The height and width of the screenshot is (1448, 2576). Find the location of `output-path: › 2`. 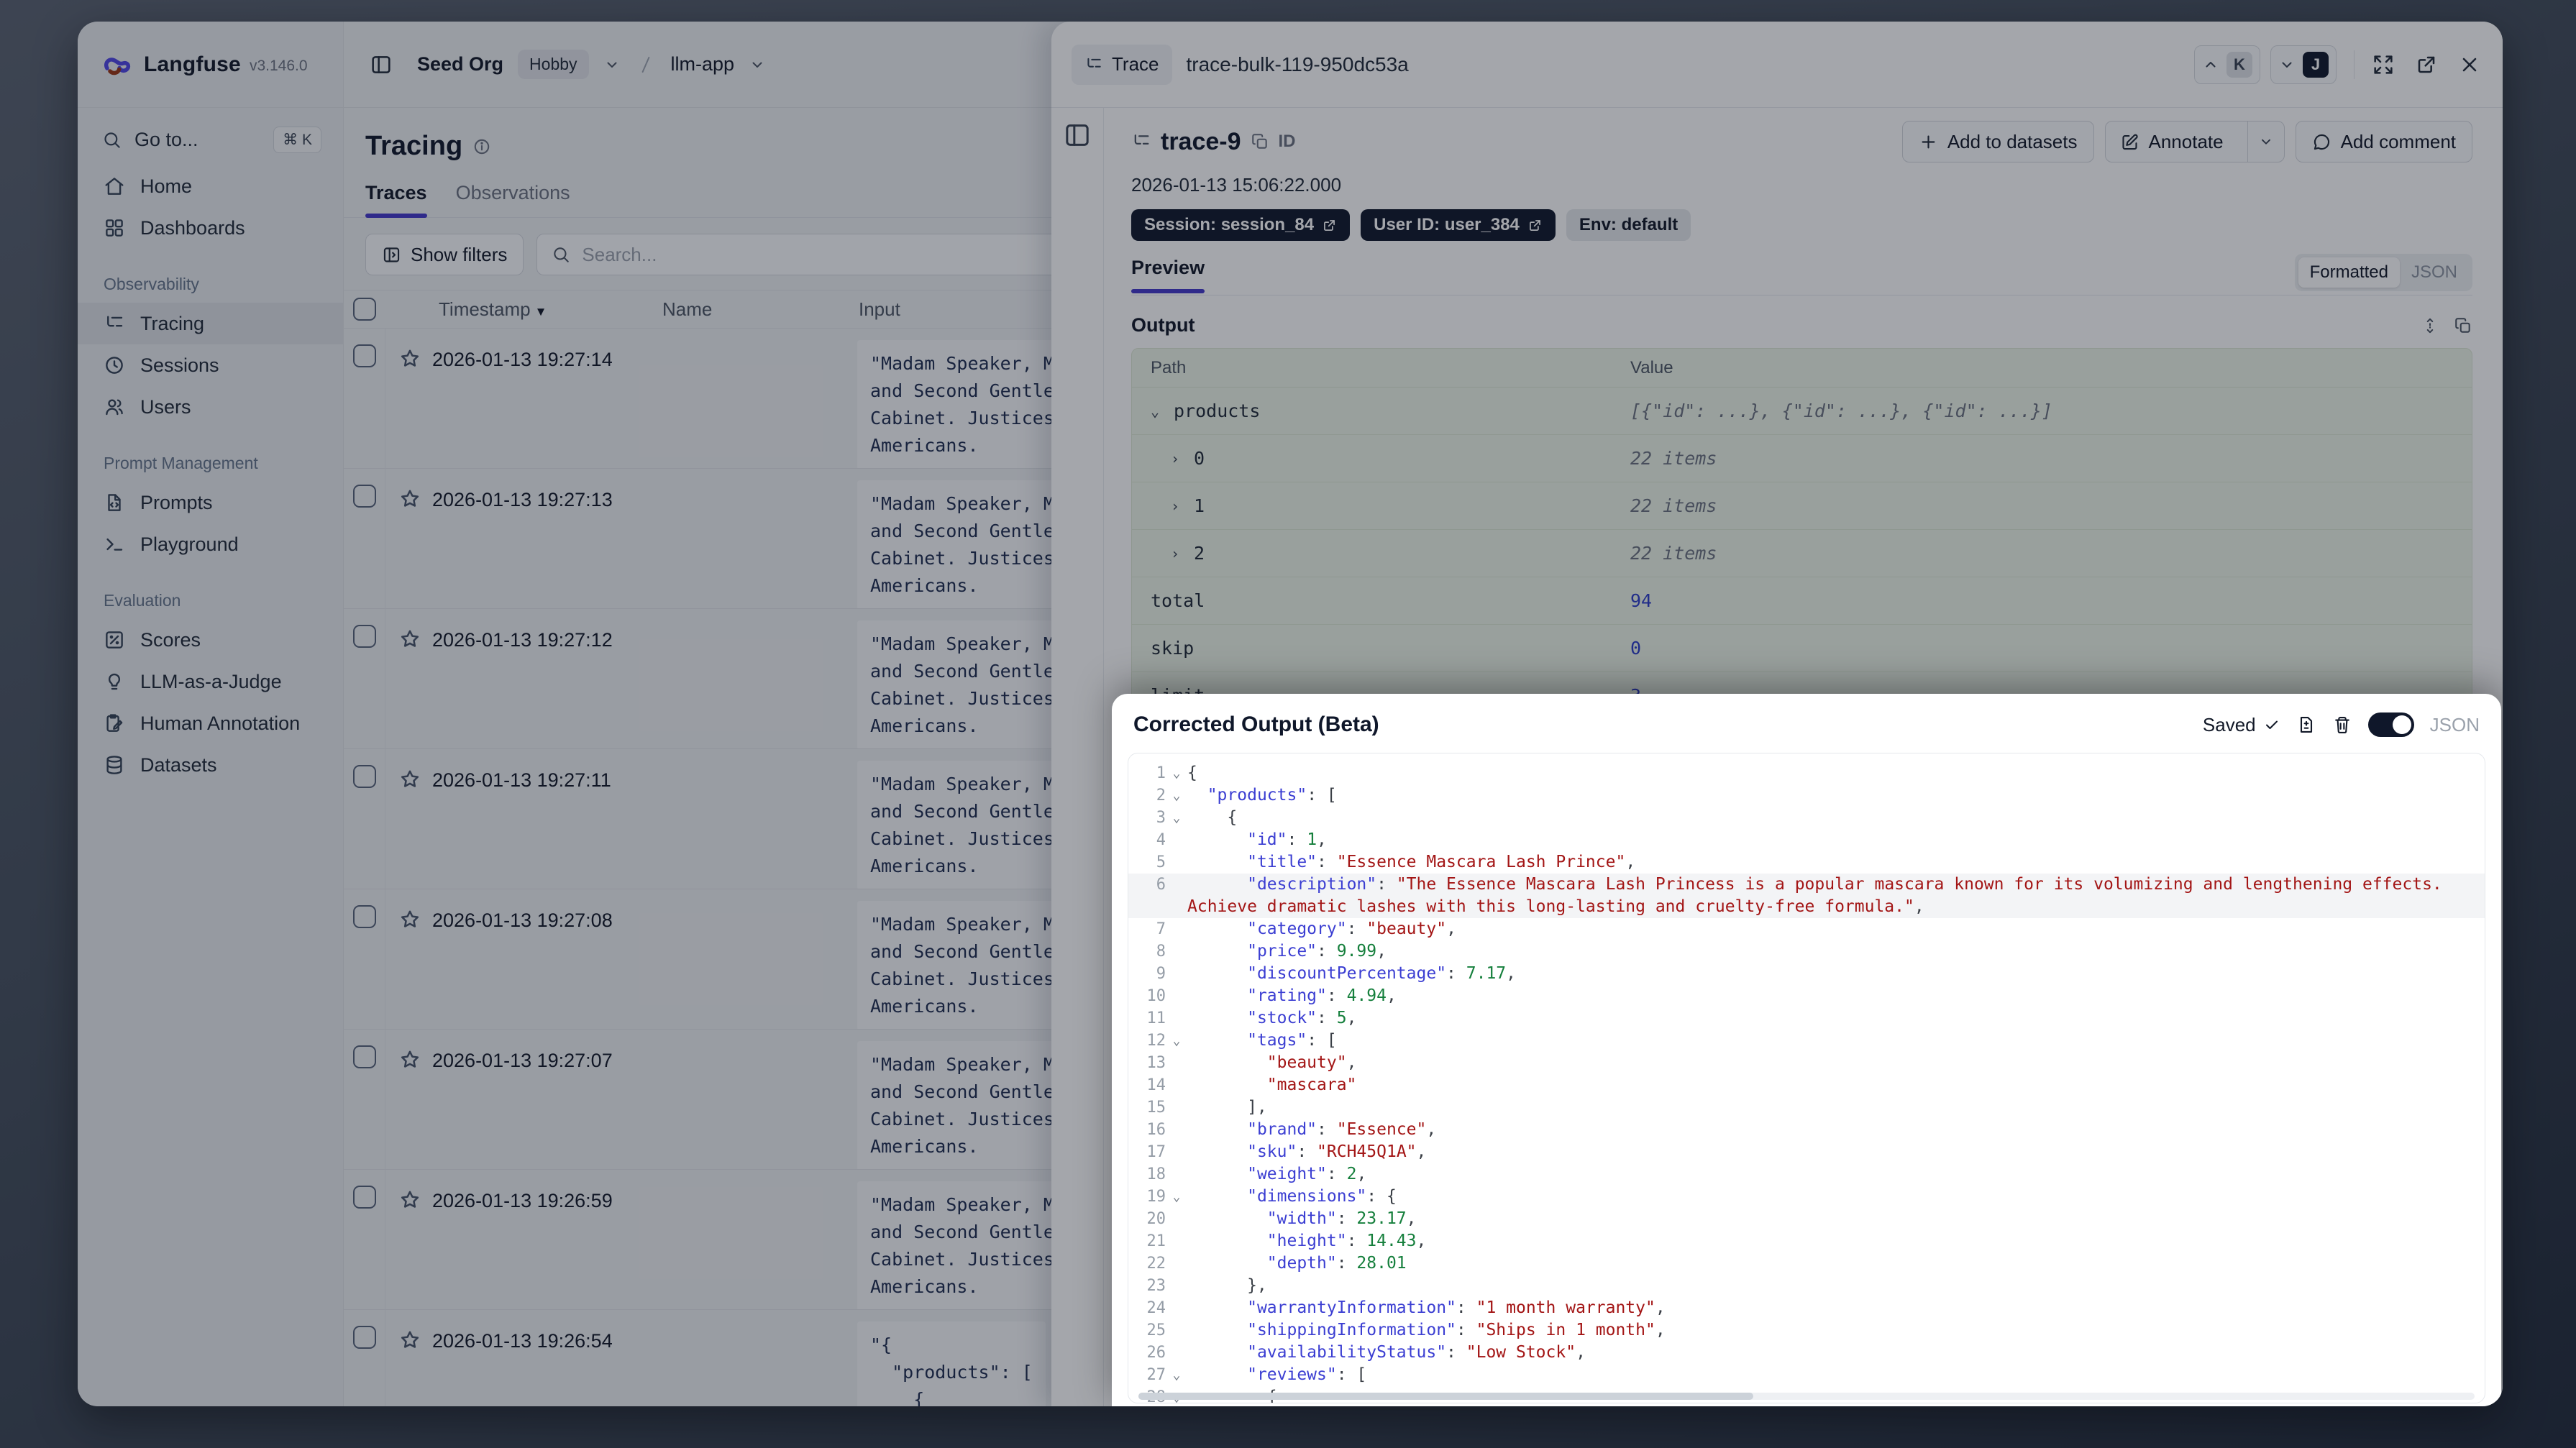

output-path: › 2 is located at coordinates (1381, 553).